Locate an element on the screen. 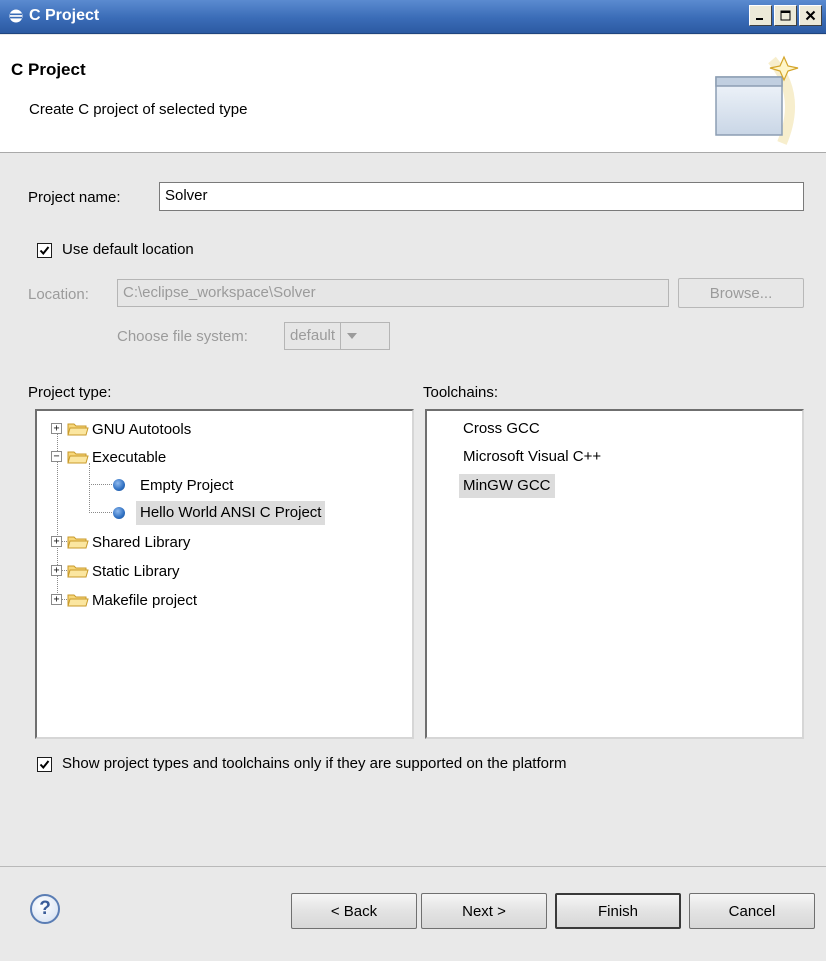 This screenshot has width=826, height=961. help-icon: ? is located at coordinates (45, 909).